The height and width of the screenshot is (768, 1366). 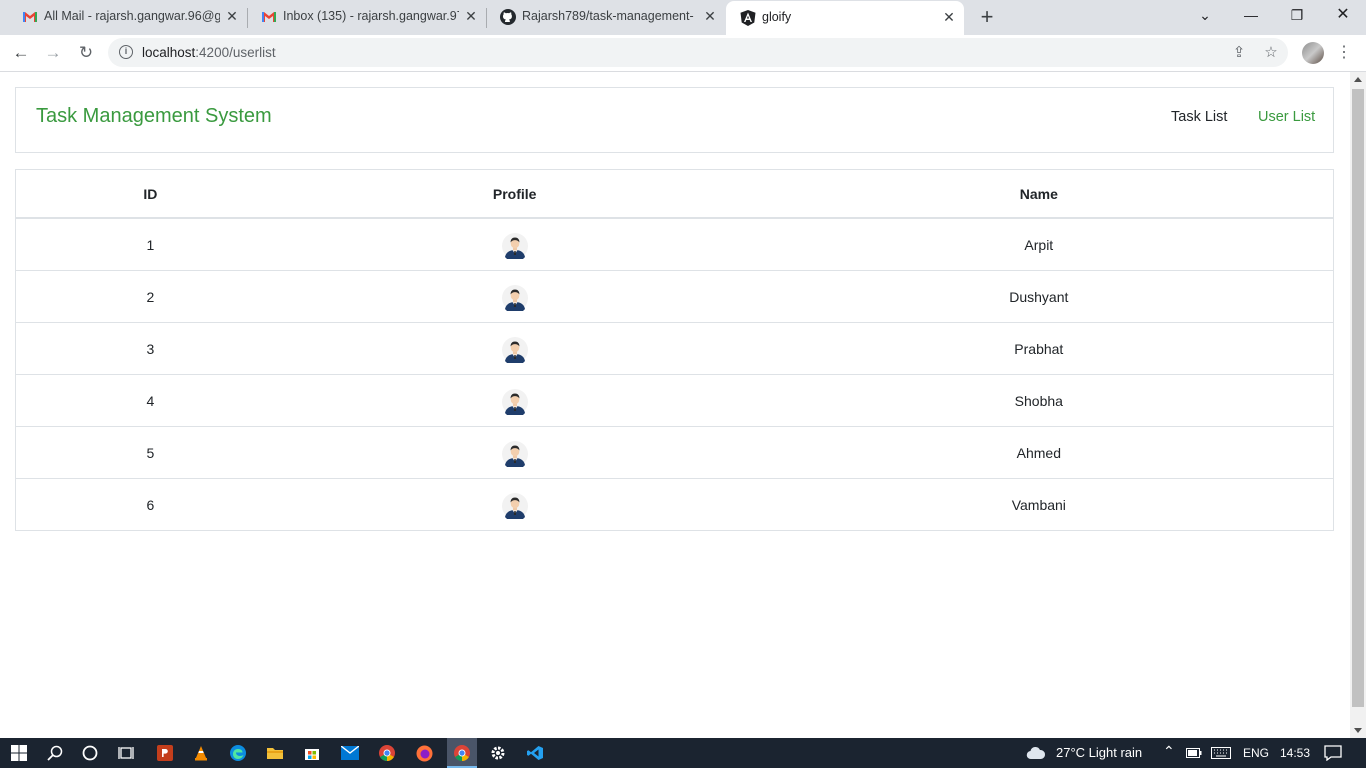 I want to click on header-name: Name, so click(x=1039, y=194).